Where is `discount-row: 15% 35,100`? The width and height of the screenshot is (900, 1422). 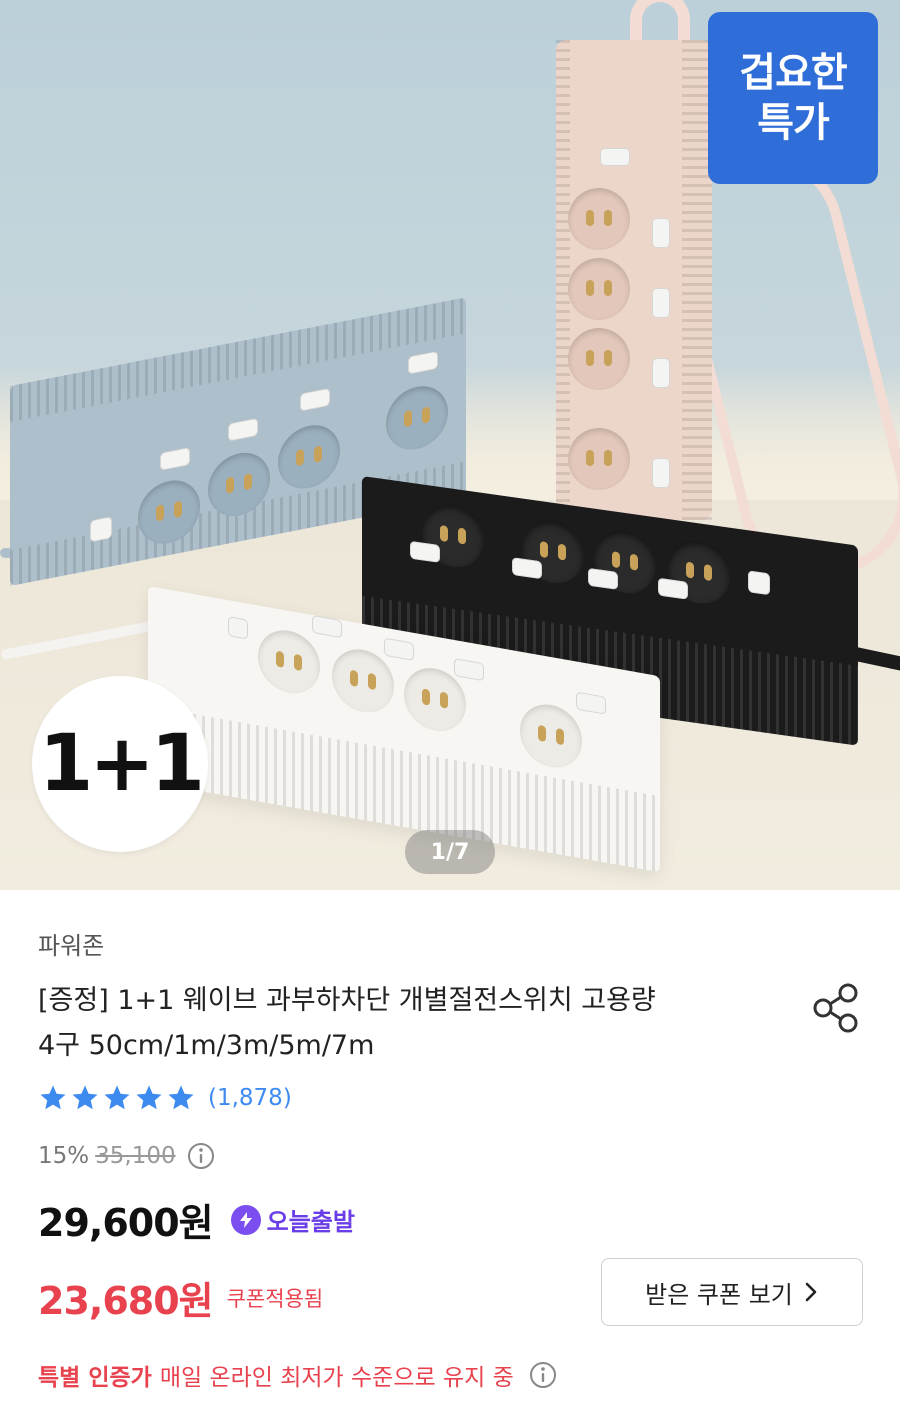
discount-row: 15% 35,100 is located at coordinates (127, 1156).